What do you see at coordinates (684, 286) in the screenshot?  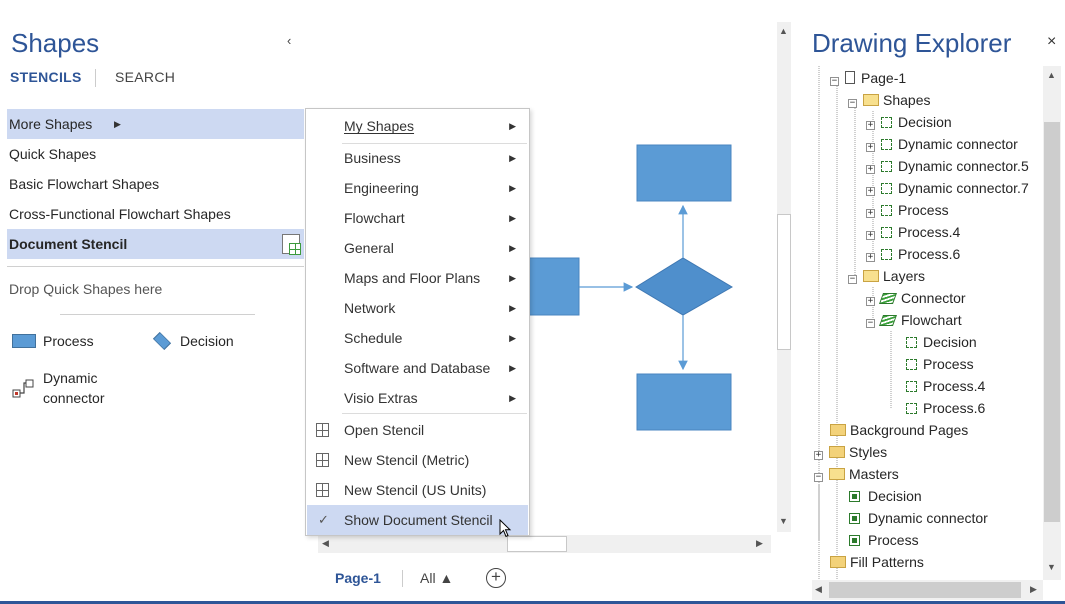 I see `decision-shape` at bounding box center [684, 286].